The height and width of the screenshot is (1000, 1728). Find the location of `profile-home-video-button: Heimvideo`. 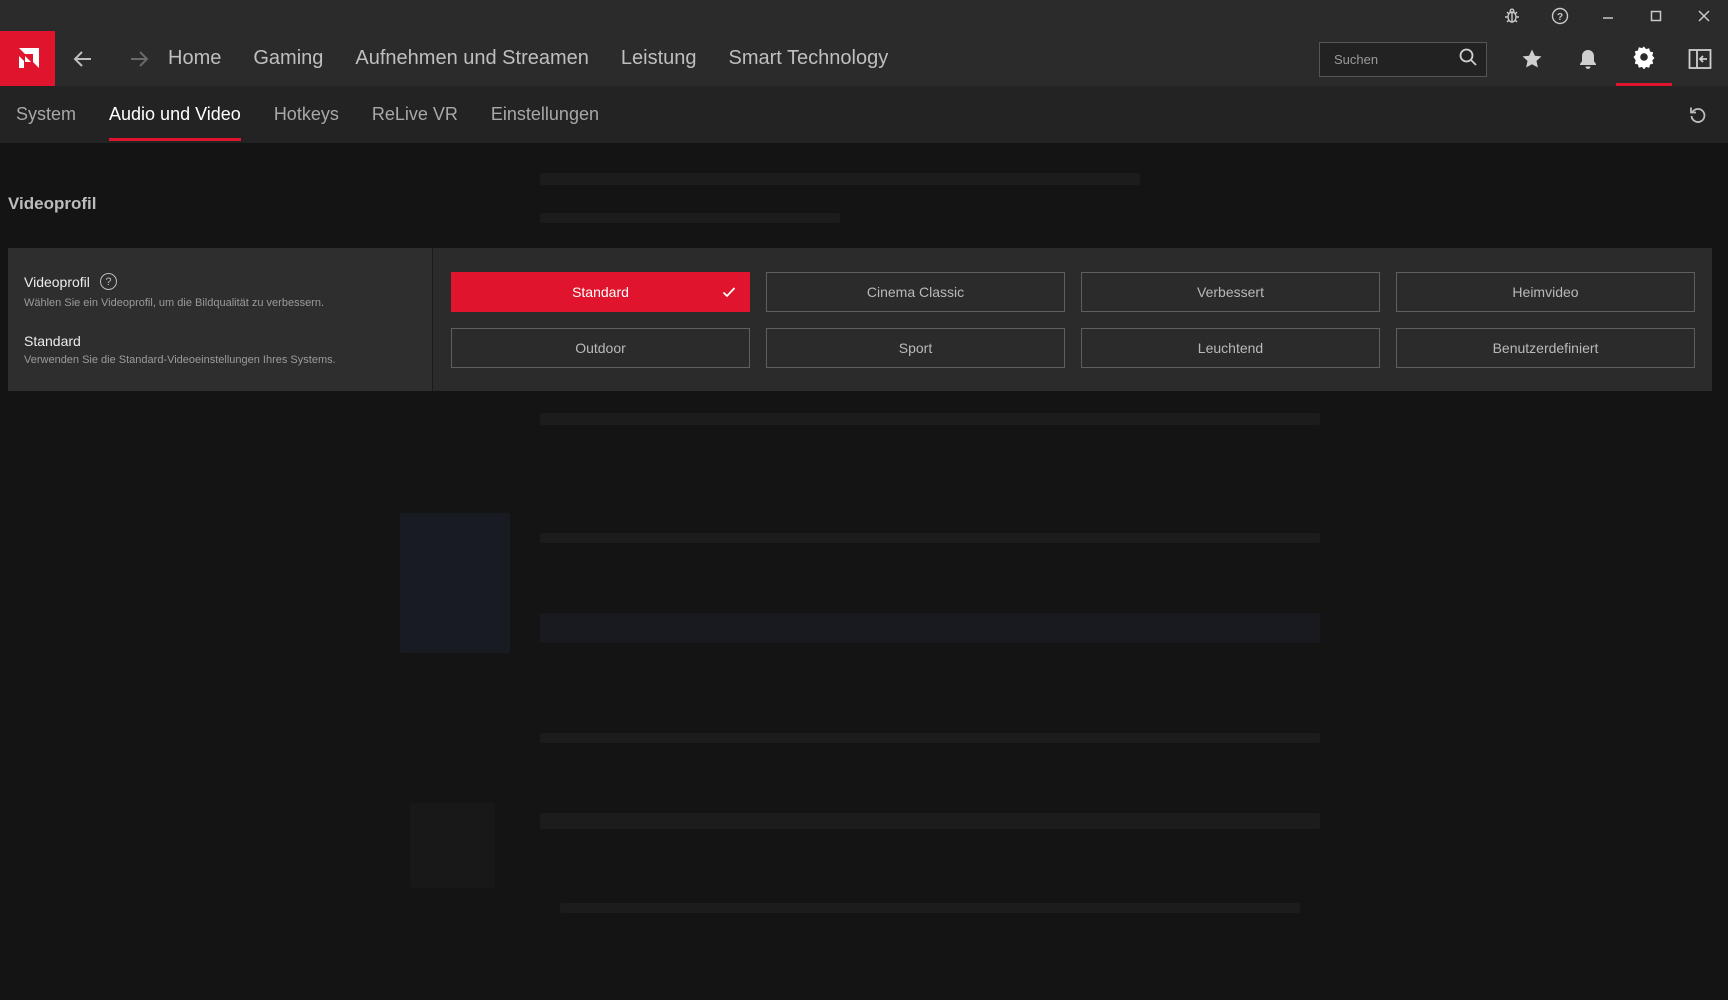

profile-home-video-button: Heimvideo is located at coordinates (1545, 292).